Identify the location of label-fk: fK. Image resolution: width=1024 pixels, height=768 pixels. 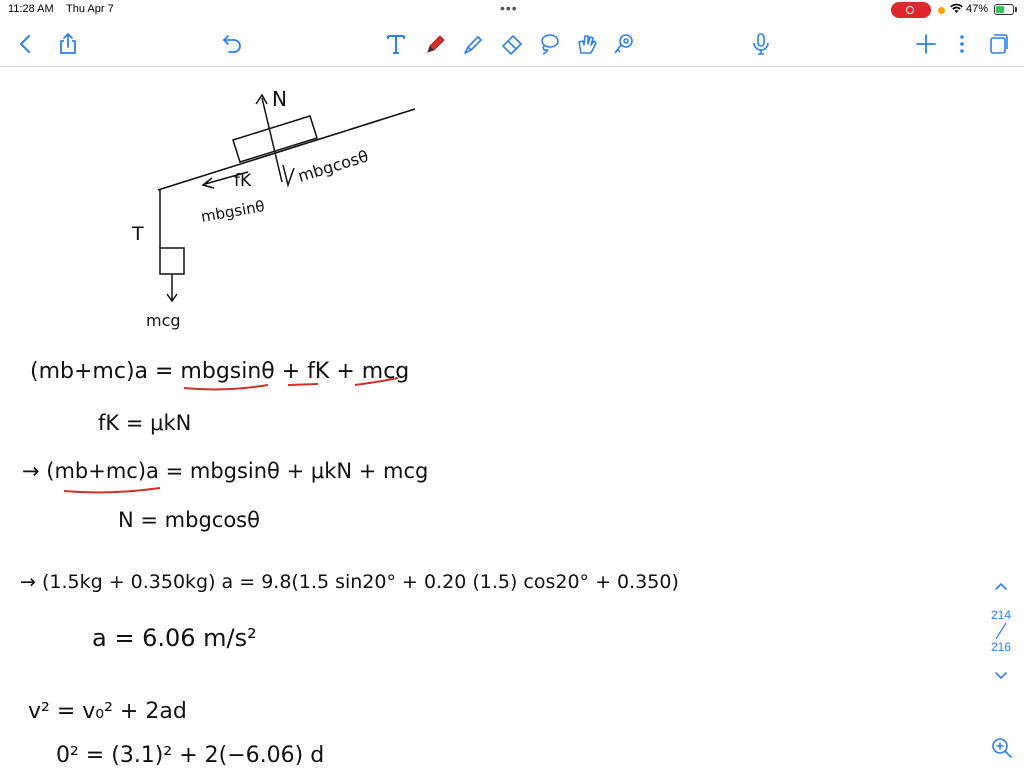
(243, 181).